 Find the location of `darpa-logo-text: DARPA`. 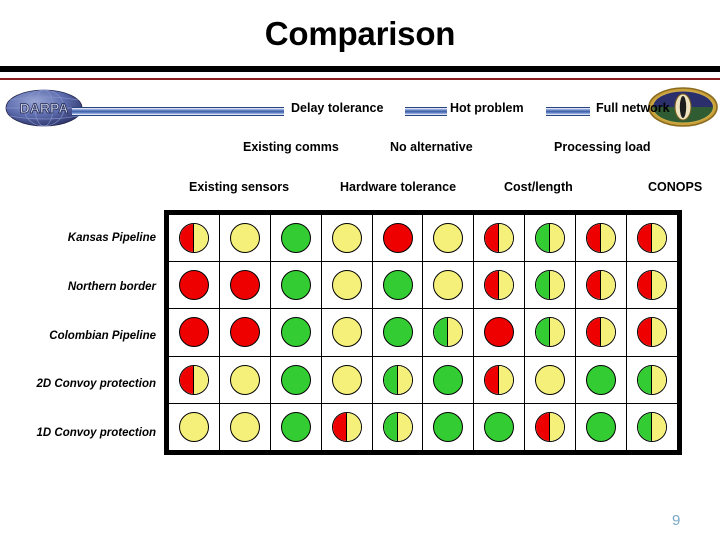

darpa-logo-text: DARPA is located at coordinates (44, 108).